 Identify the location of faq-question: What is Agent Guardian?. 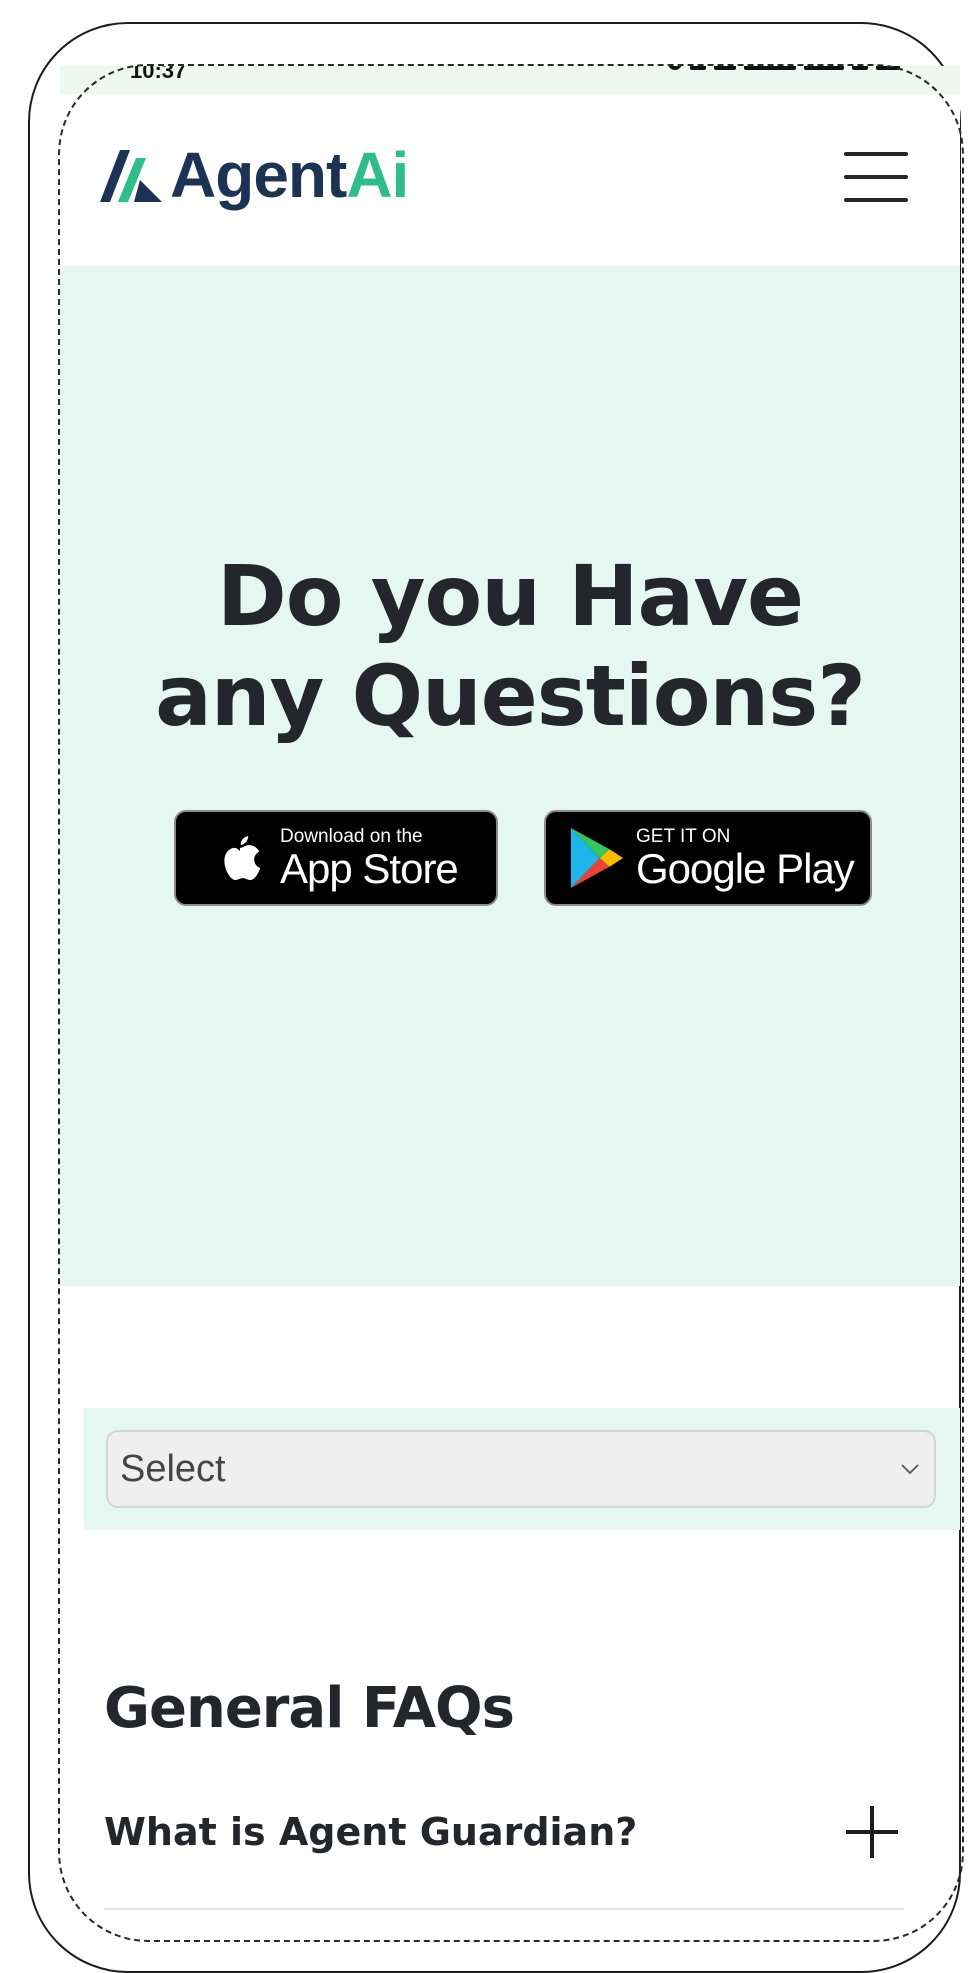
(371, 1832).